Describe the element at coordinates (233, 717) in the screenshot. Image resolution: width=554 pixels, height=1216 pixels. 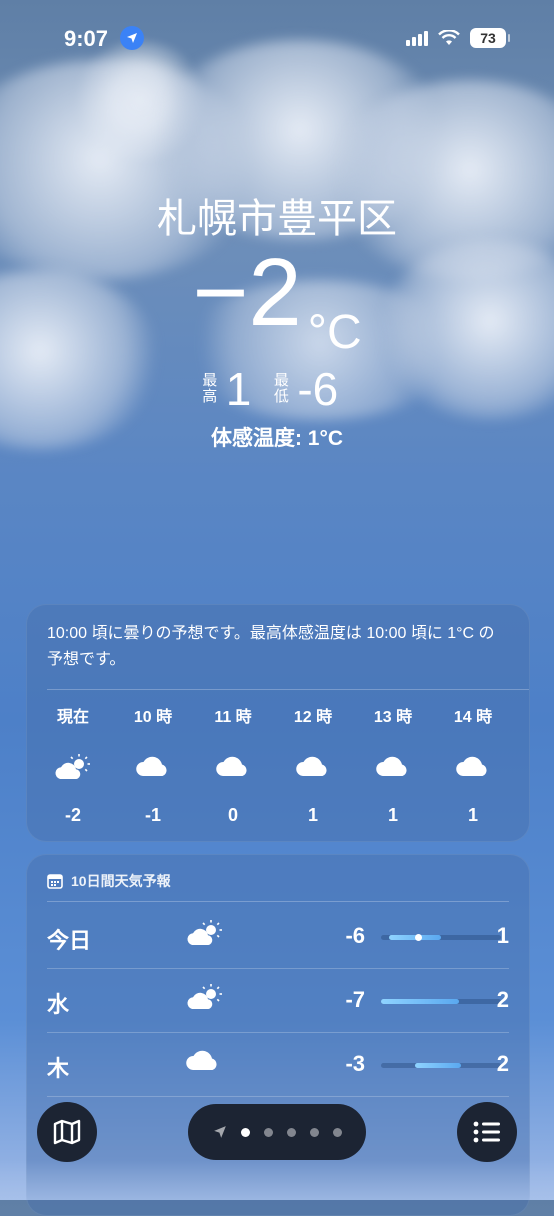
I see `hour-time: 11 時` at that location.